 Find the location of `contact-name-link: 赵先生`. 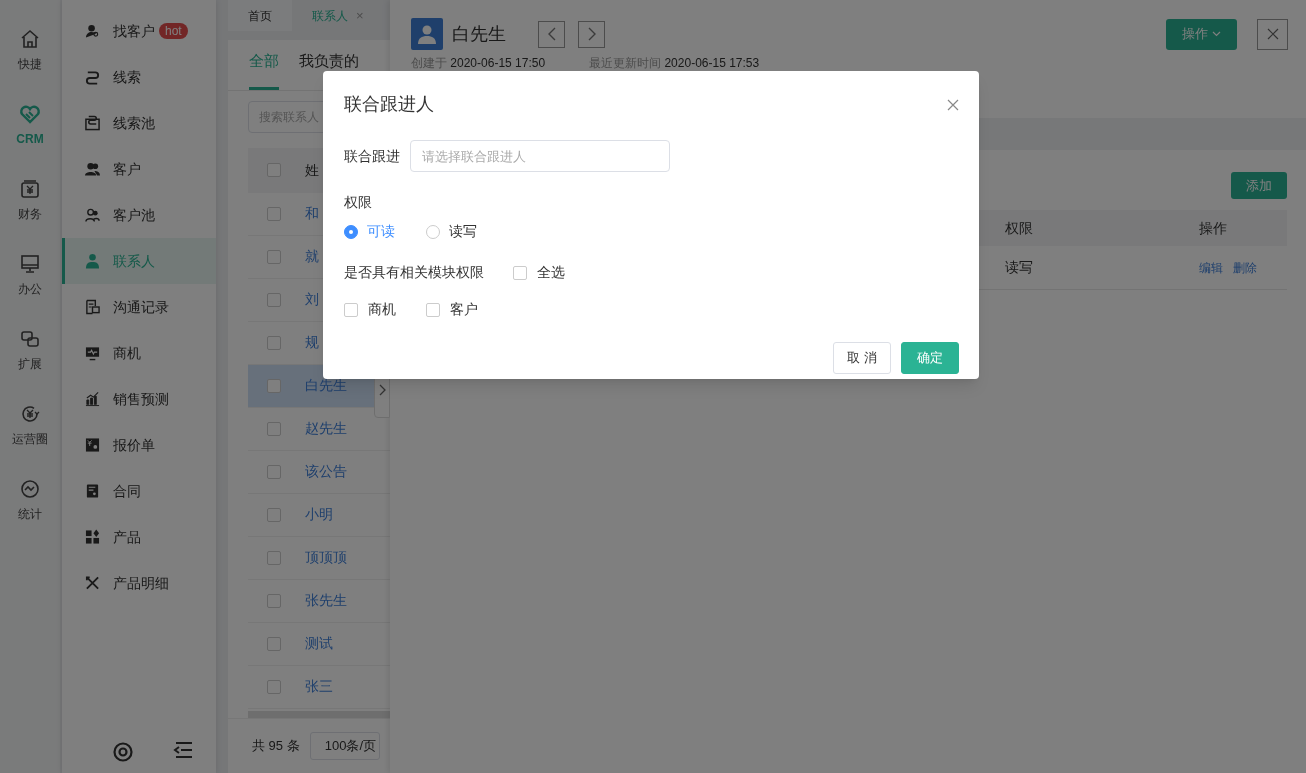

contact-name-link: 赵先生 is located at coordinates (326, 429).